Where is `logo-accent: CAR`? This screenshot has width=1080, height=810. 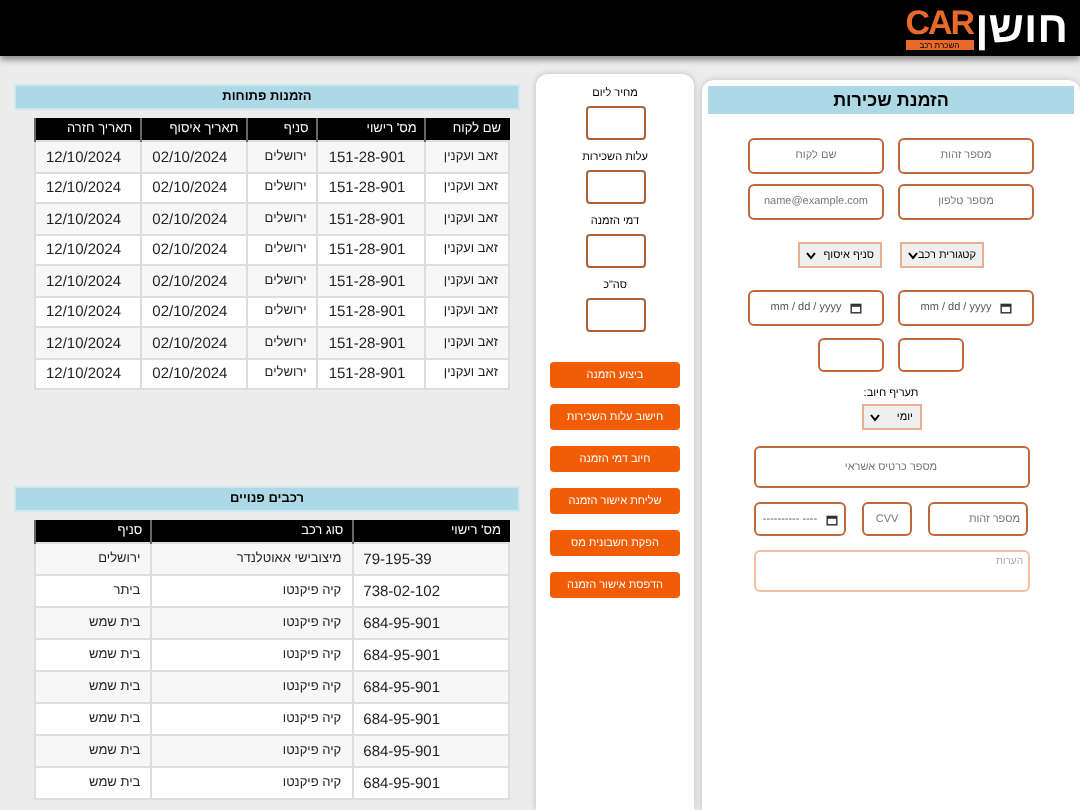
logo-accent: CAR is located at coordinates (939, 23).